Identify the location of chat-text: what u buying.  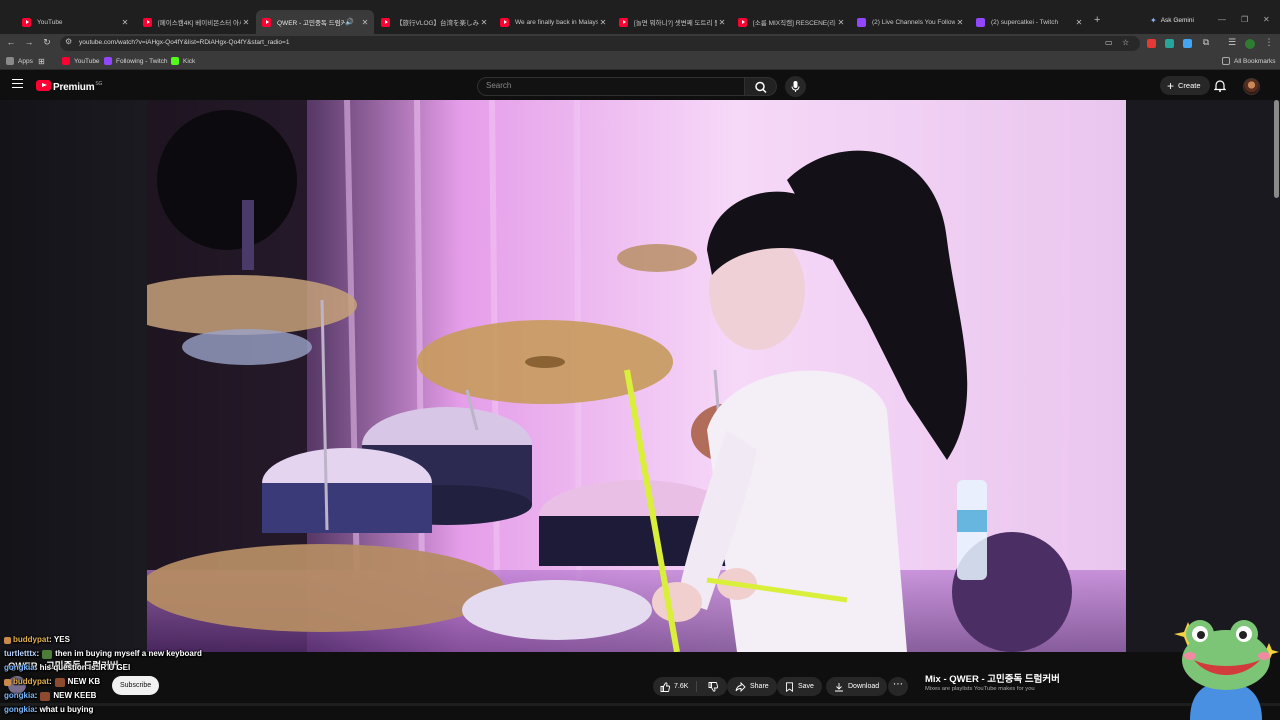
(66, 709).